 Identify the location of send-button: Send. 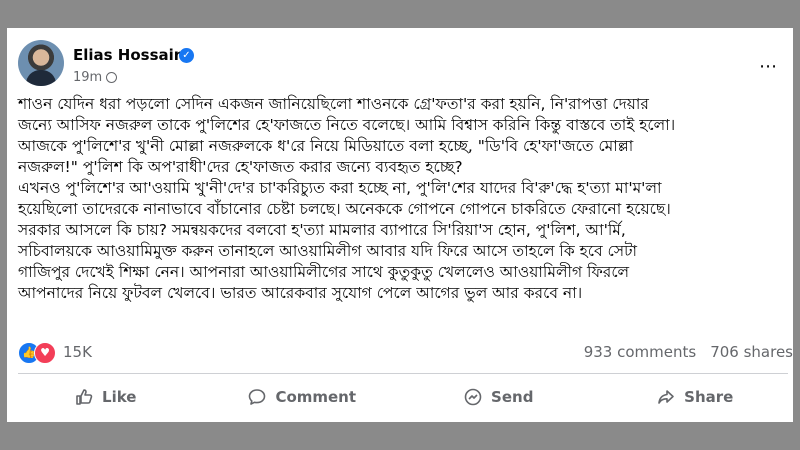
(498, 397).